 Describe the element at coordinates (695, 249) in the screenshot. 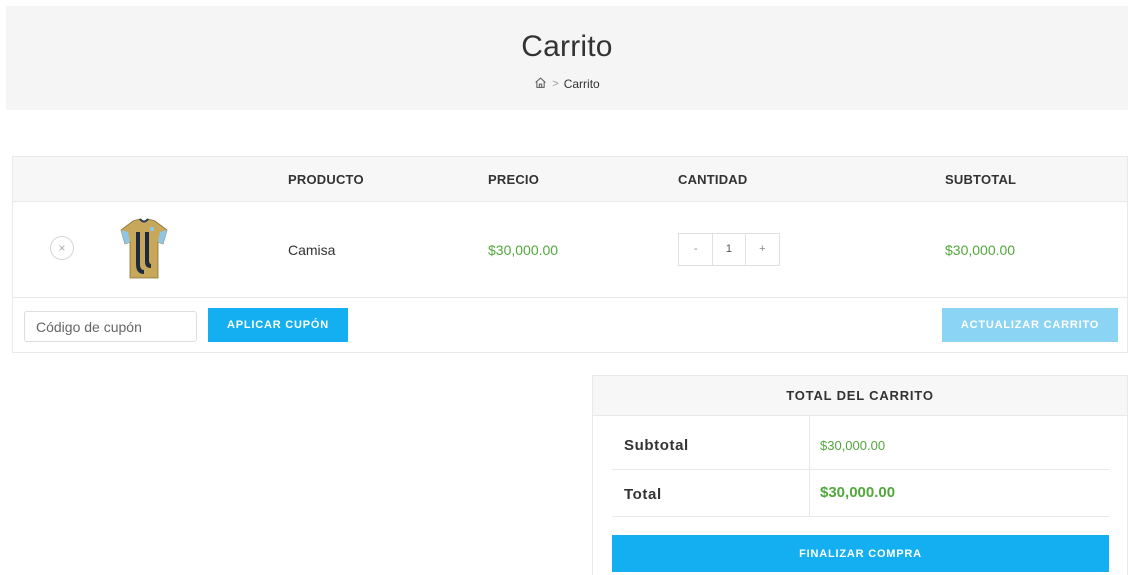

I see `quantity-decrease-button: -` at that location.